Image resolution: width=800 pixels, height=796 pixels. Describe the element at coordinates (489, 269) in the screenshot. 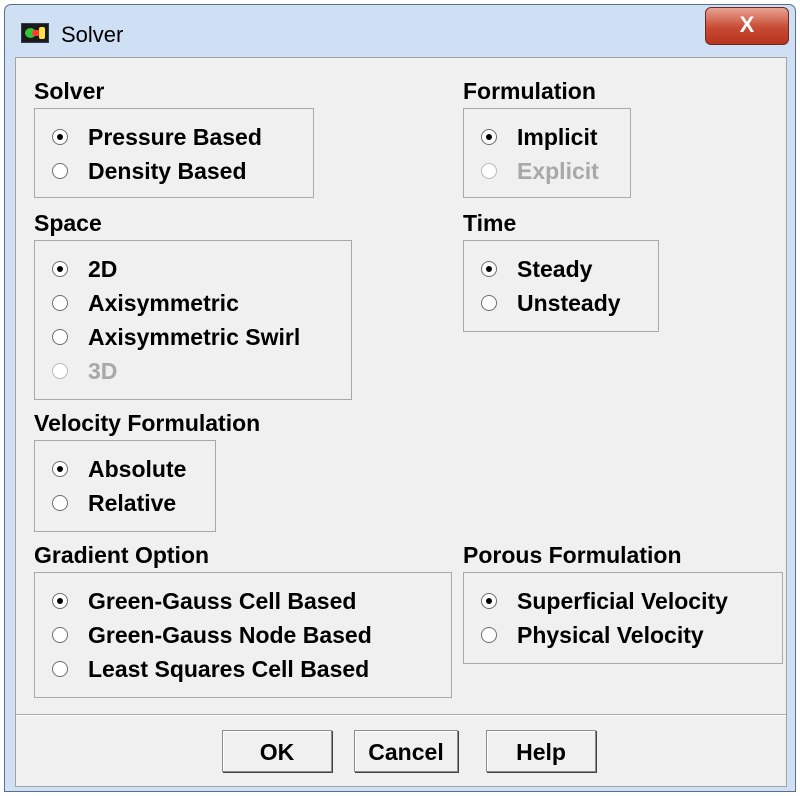

I see `radio-steady` at that location.